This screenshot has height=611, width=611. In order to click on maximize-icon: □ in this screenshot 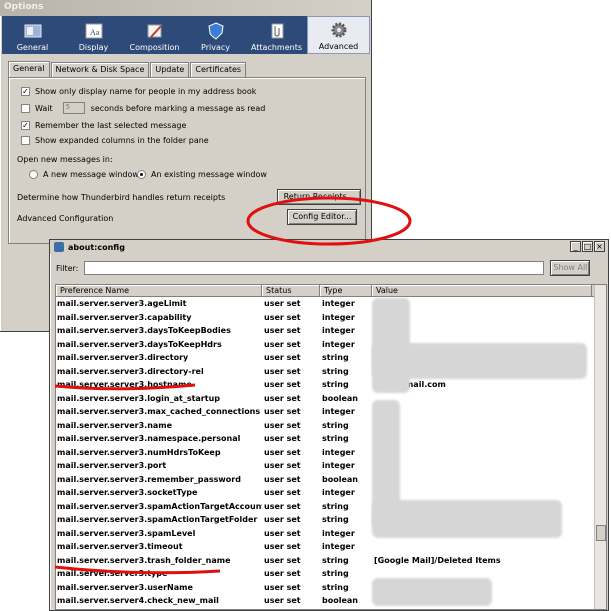, I will do `click(587, 246)`.